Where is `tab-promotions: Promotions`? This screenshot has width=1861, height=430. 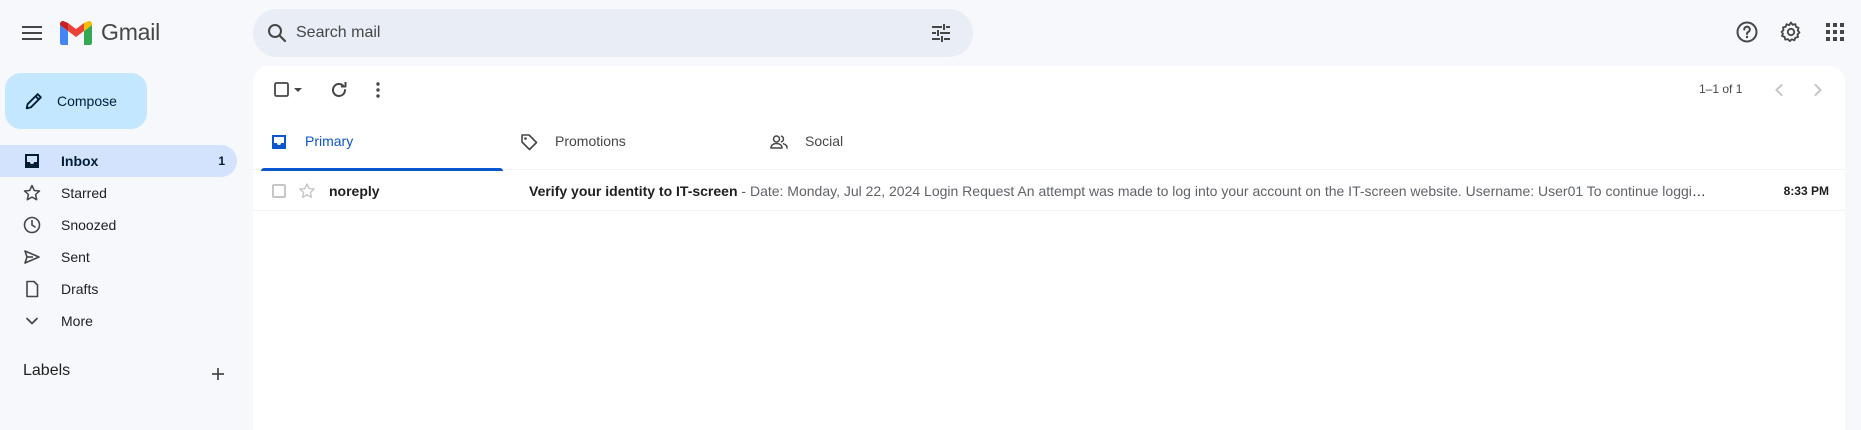
tab-promotions: Promotions is located at coordinates (628, 142).